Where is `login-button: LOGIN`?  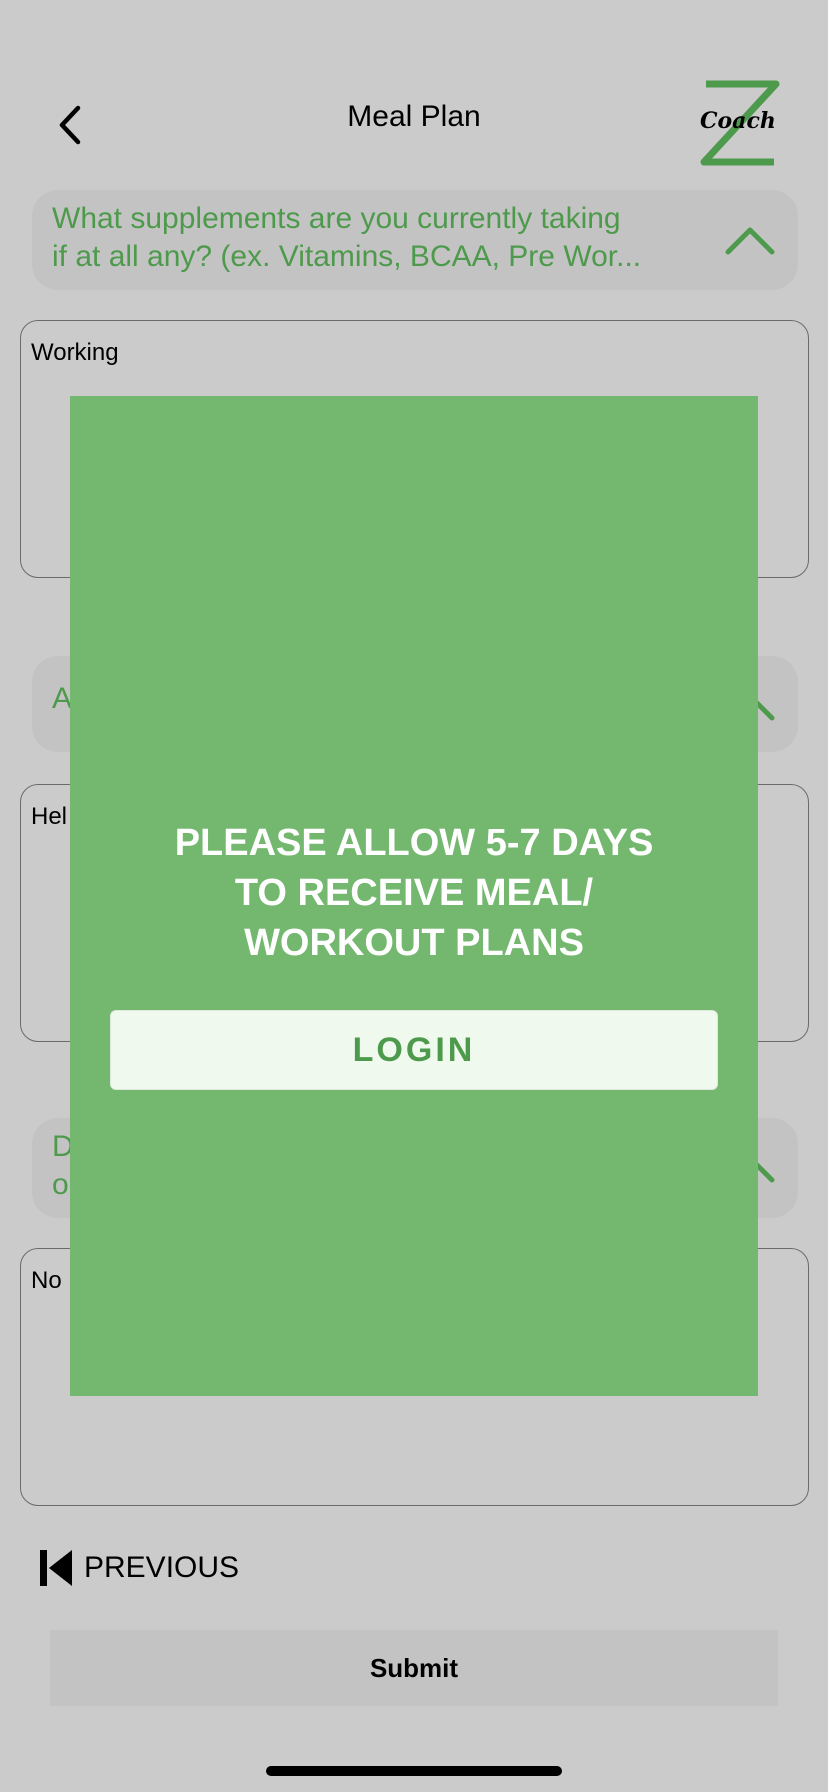 login-button: LOGIN is located at coordinates (414, 1050).